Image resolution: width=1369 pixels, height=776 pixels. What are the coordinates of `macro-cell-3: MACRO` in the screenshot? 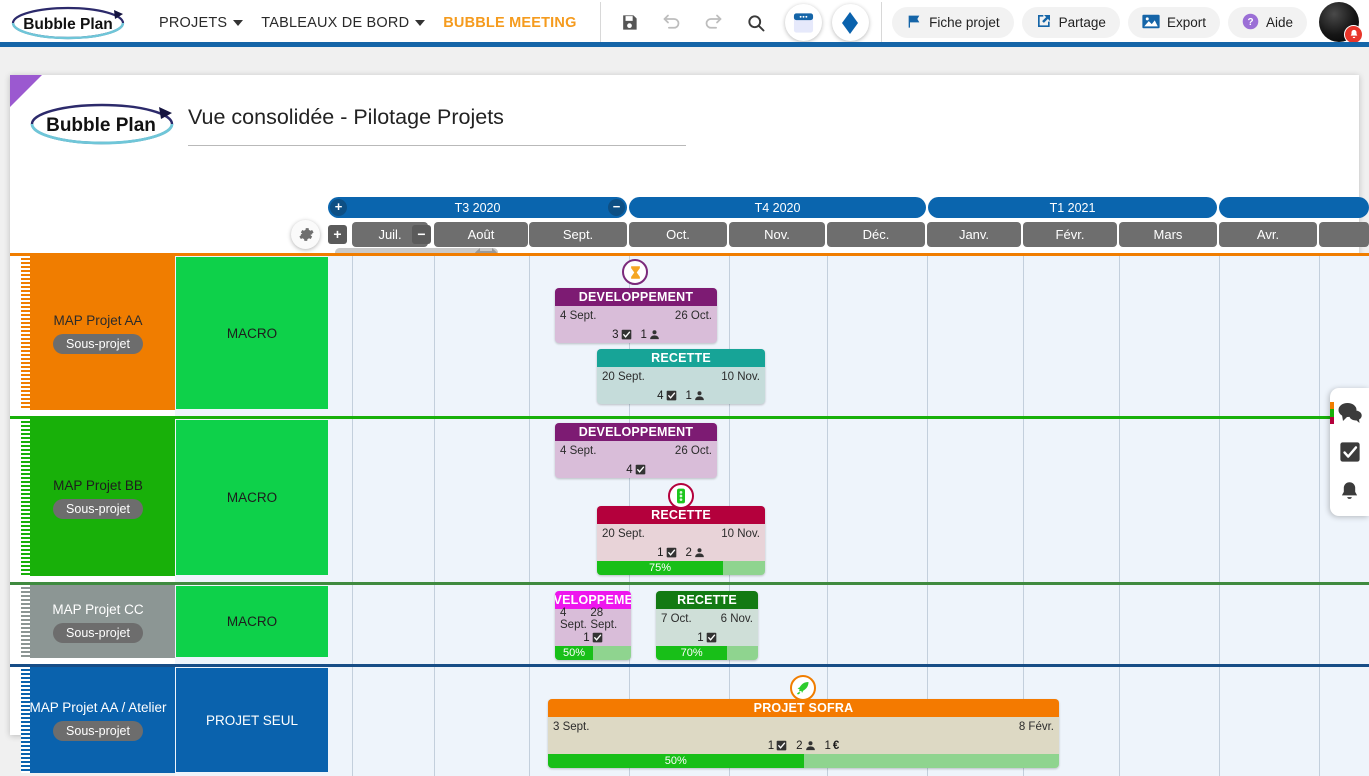 It's located at (252, 621).